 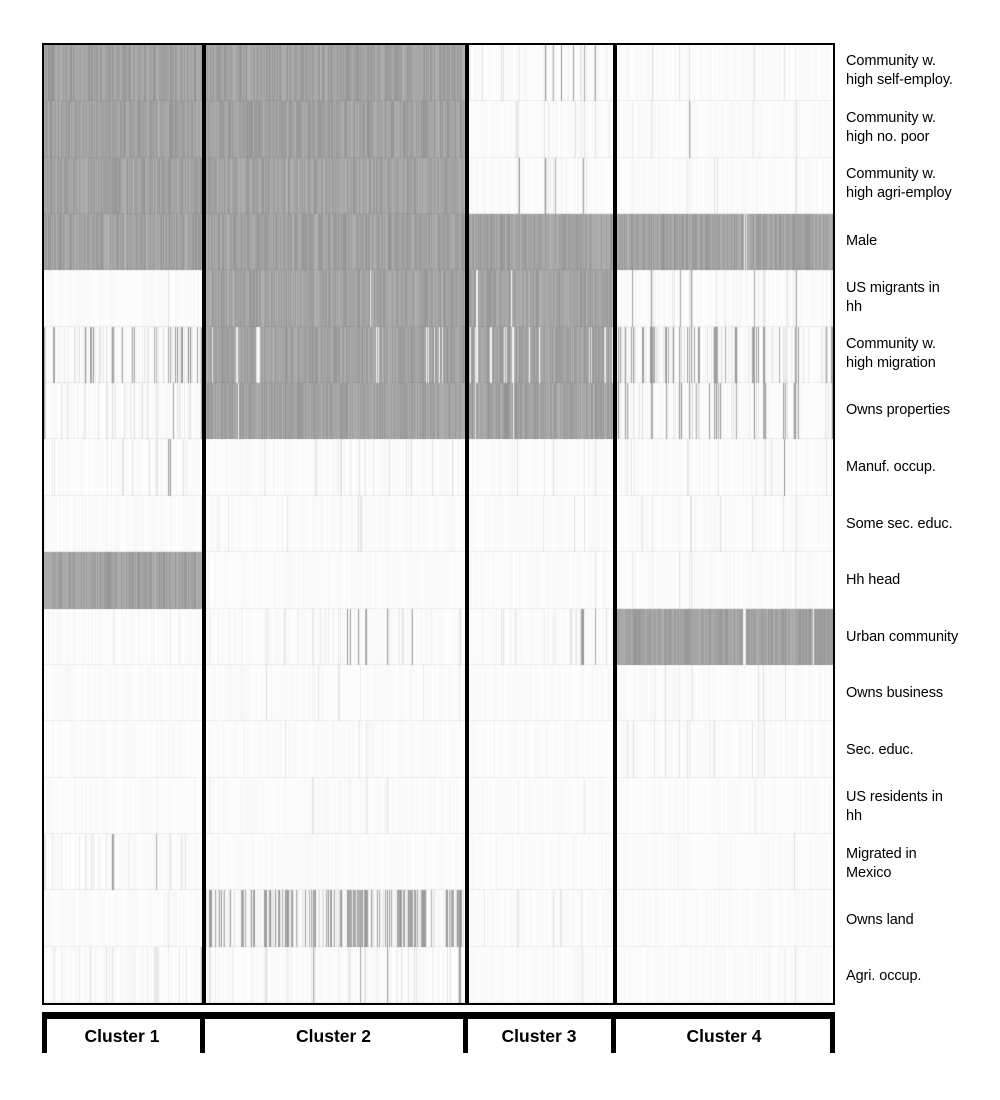 What do you see at coordinates (895, 693) in the screenshot?
I see `row-label-line: Owns business` at bounding box center [895, 693].